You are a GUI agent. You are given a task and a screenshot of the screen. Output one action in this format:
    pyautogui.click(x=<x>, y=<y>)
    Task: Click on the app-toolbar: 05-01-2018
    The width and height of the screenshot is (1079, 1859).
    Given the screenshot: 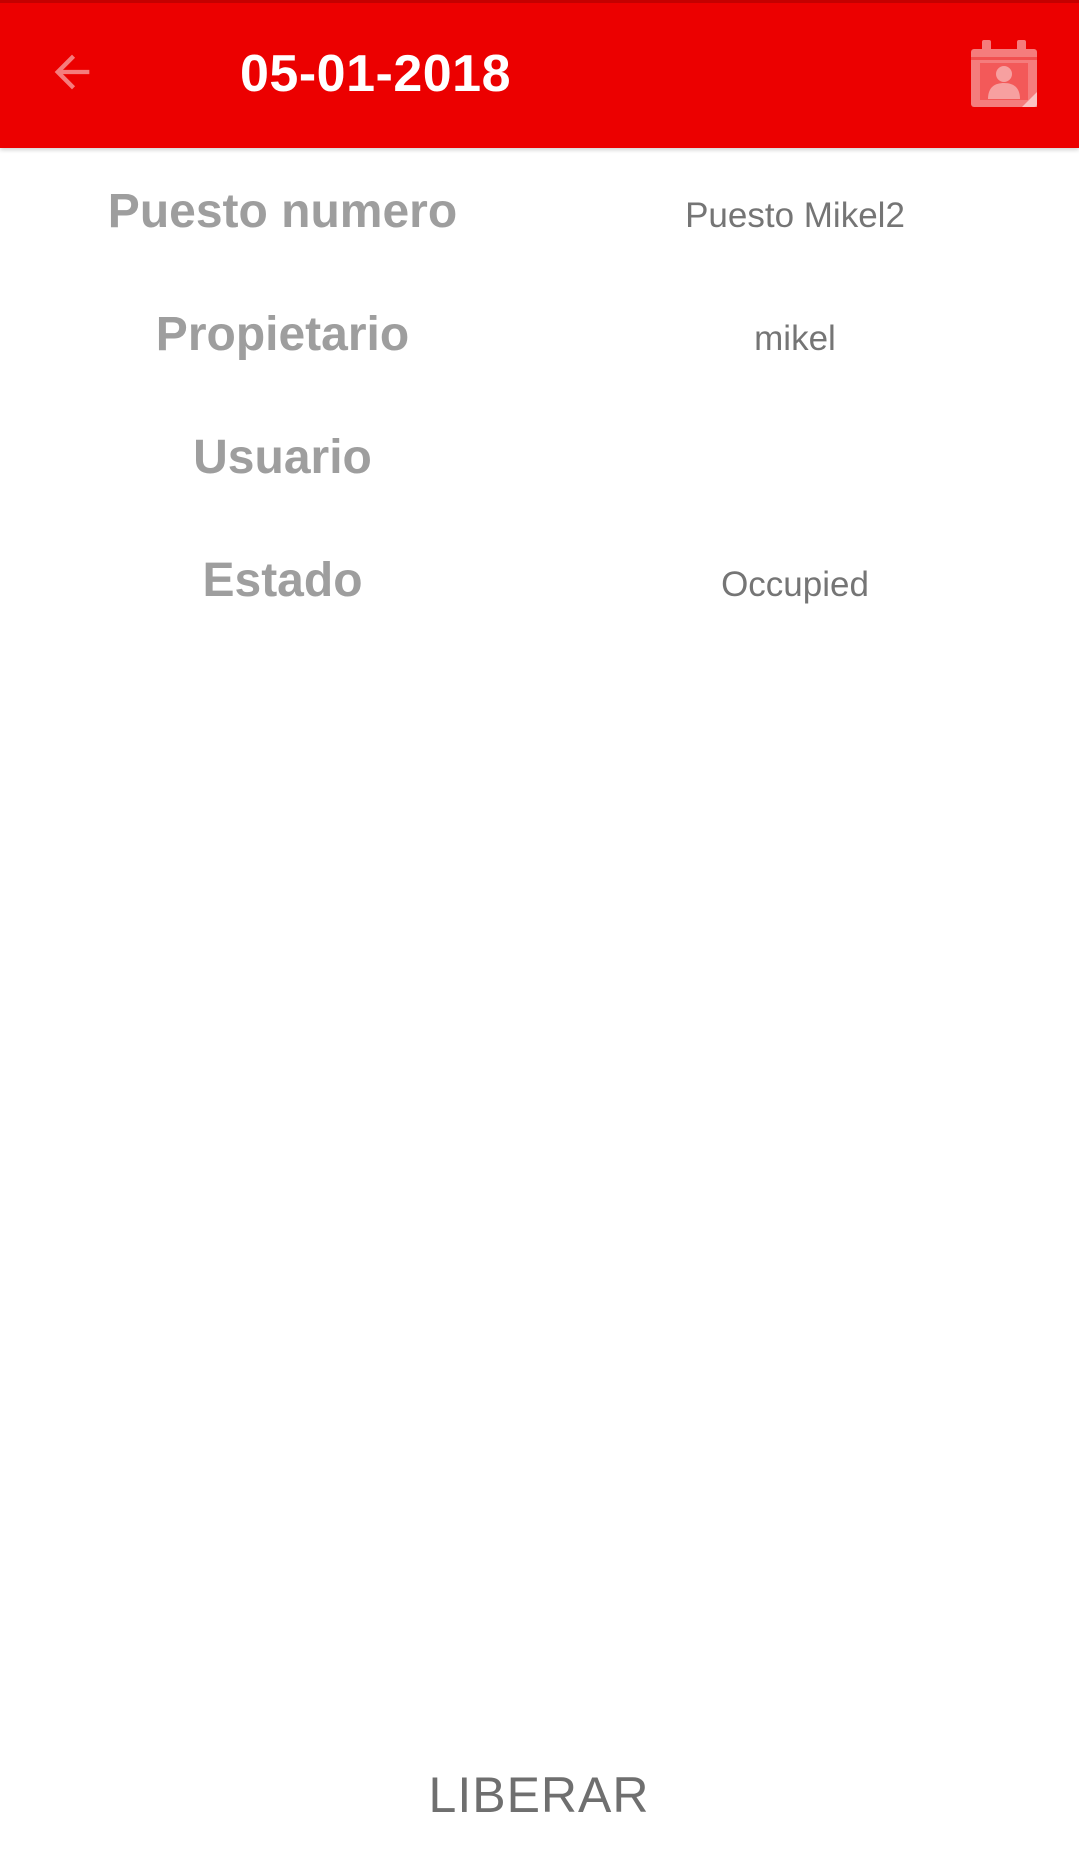 What is the action you would take?
    pyautogui.click(x=539, y=74)
    